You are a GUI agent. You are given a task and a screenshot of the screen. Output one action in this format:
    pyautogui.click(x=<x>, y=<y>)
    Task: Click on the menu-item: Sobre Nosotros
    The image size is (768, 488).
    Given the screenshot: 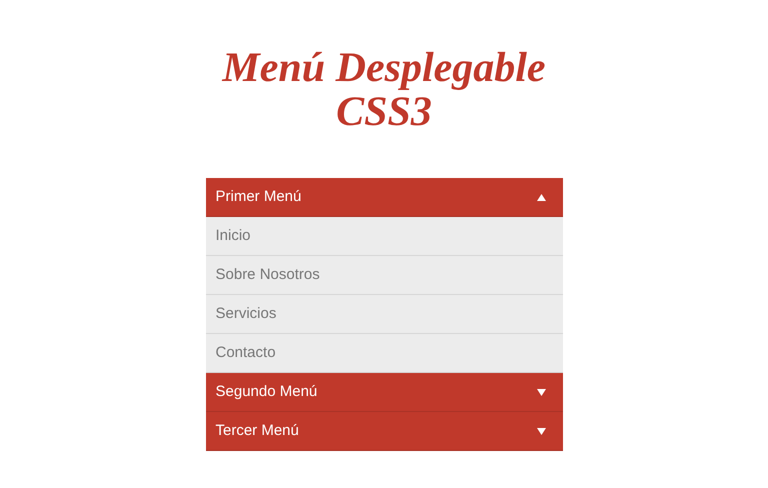 What is the action you would take?
    pyautogui.click(x=384, y=275)
    